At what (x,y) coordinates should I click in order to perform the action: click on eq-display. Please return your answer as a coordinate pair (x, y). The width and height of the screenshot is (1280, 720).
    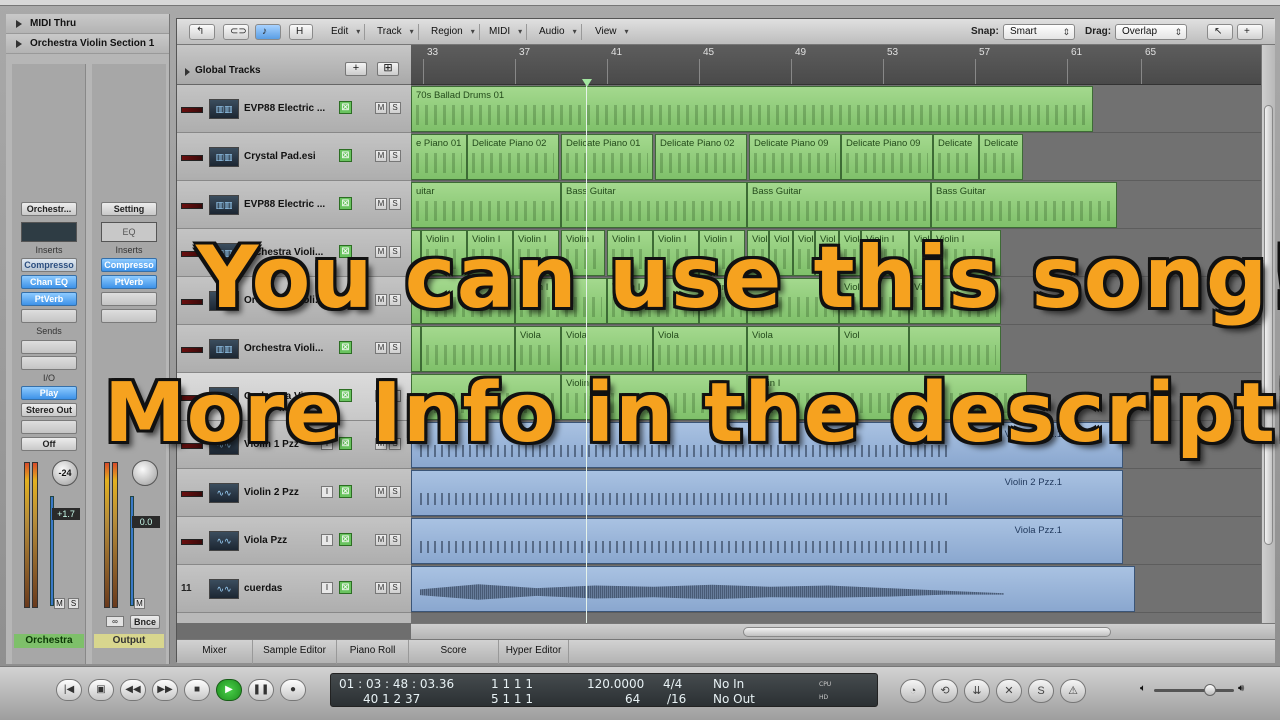
    Looking at the image, I should click on (49, 232).